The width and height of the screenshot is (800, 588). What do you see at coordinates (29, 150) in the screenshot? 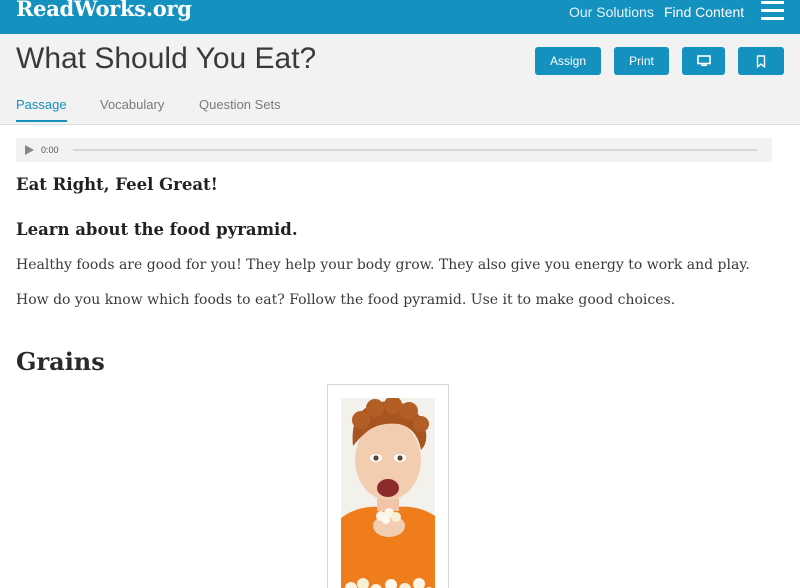
I see `play-icon` at bounding box center [29, 150].